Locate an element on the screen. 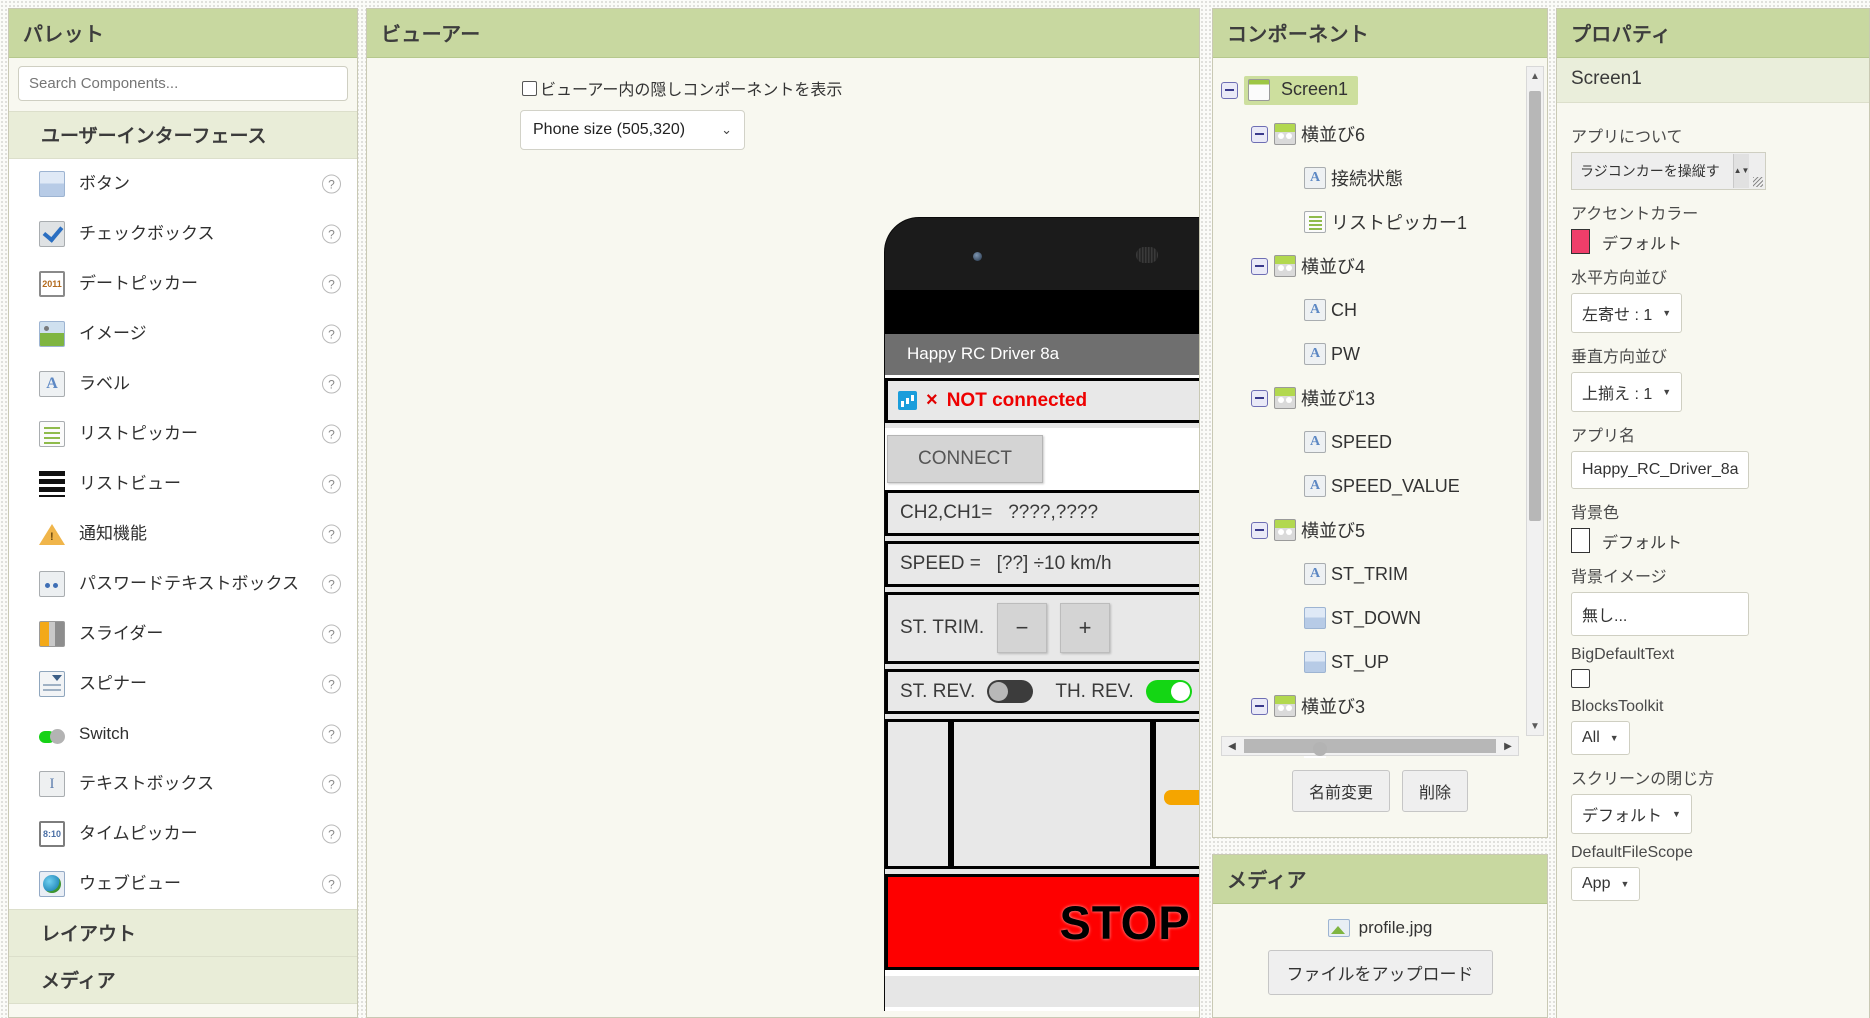  resize-grip-icon is located at coordinates (1758, 182).